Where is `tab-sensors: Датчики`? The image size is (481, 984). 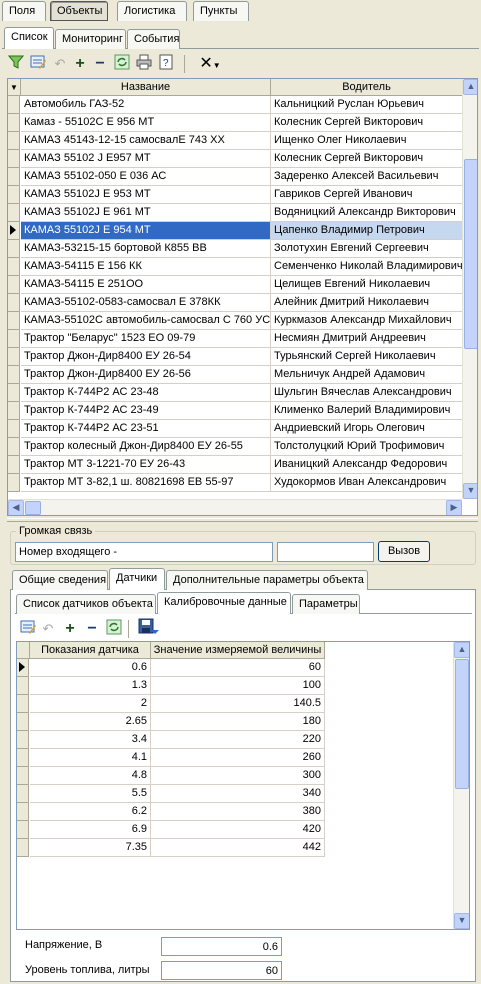
tab-sensors: Датчики is located at coordinates (137, 579).